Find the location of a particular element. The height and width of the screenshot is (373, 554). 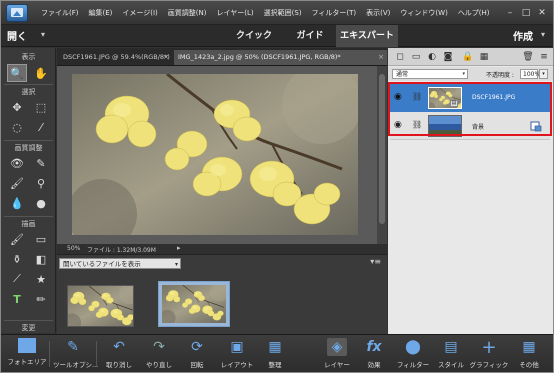

styles-icon: ▤ is located at coordinates (451, 347).